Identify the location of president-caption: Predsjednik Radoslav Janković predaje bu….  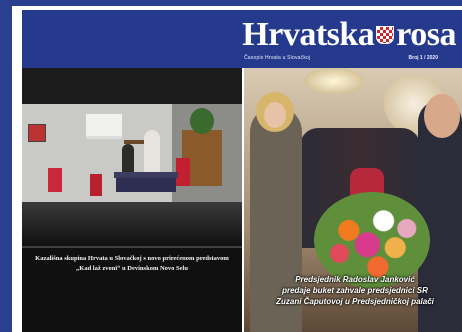
(355, 290).